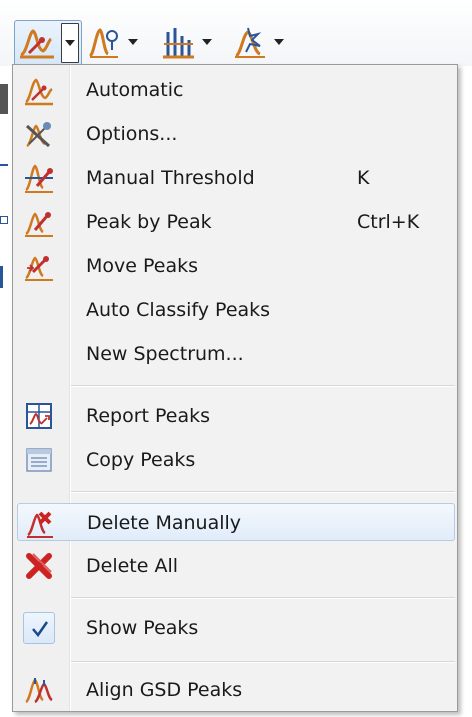 The width and height of the screenshot is (472, 717). Describe the element at coordinates (39, 90) in the screenshot. I see `automatic-peaks-icon` at that location.